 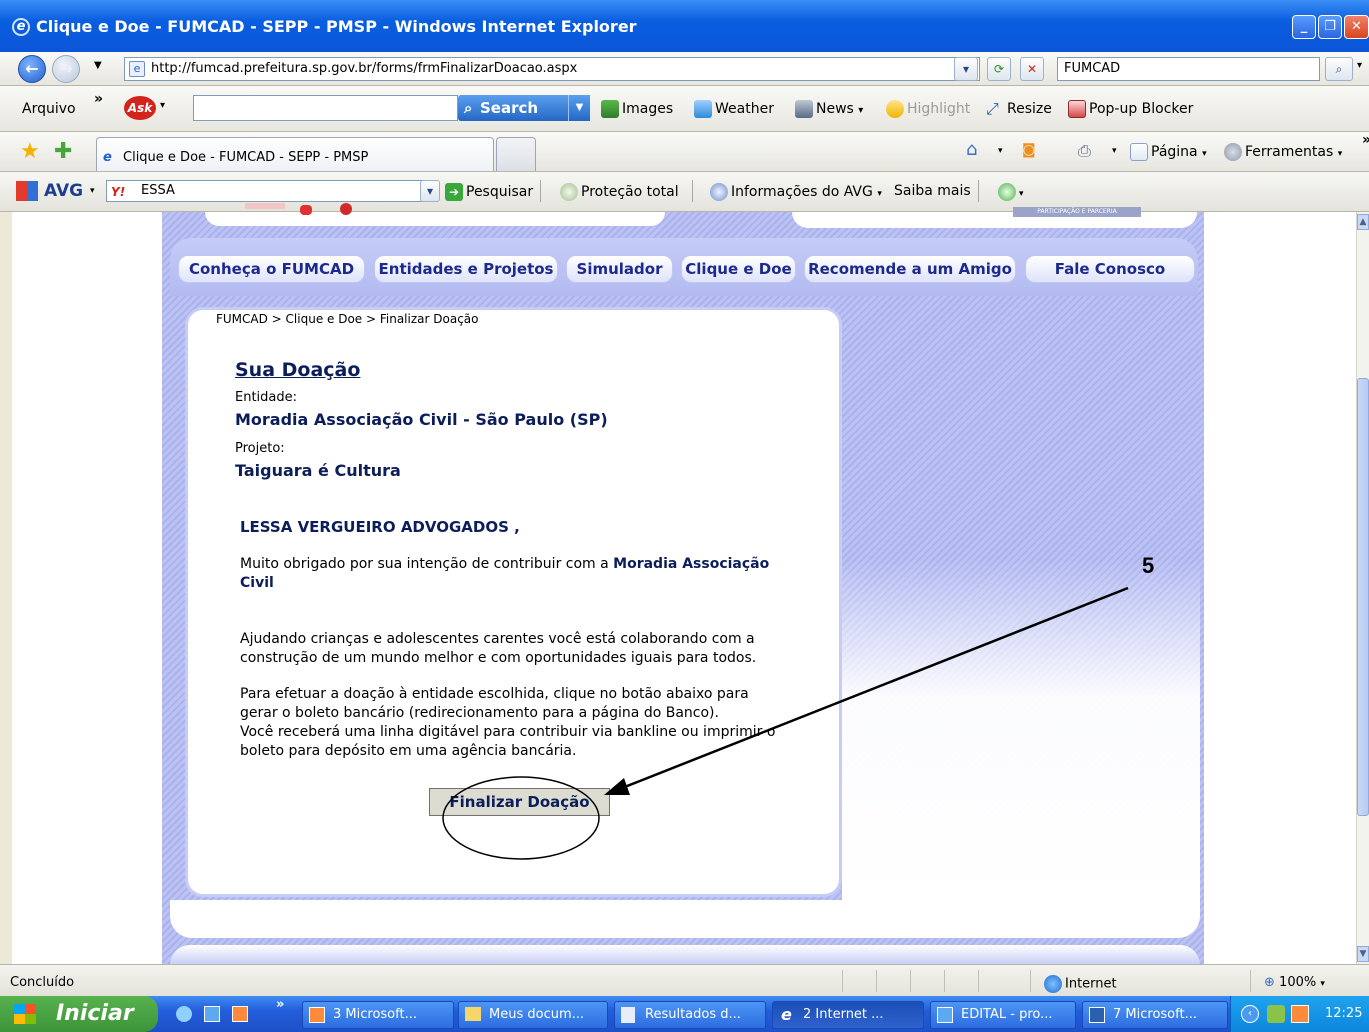 What do you see at coordinates (1298, 982) in the screenshot?
I see `zoom-label: 100%` at bounding box center [1298, 982].